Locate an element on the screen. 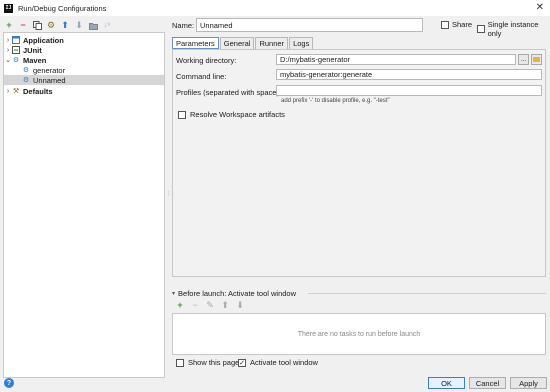  tab-parameters: Parameters is located at coordinates (195, 43).